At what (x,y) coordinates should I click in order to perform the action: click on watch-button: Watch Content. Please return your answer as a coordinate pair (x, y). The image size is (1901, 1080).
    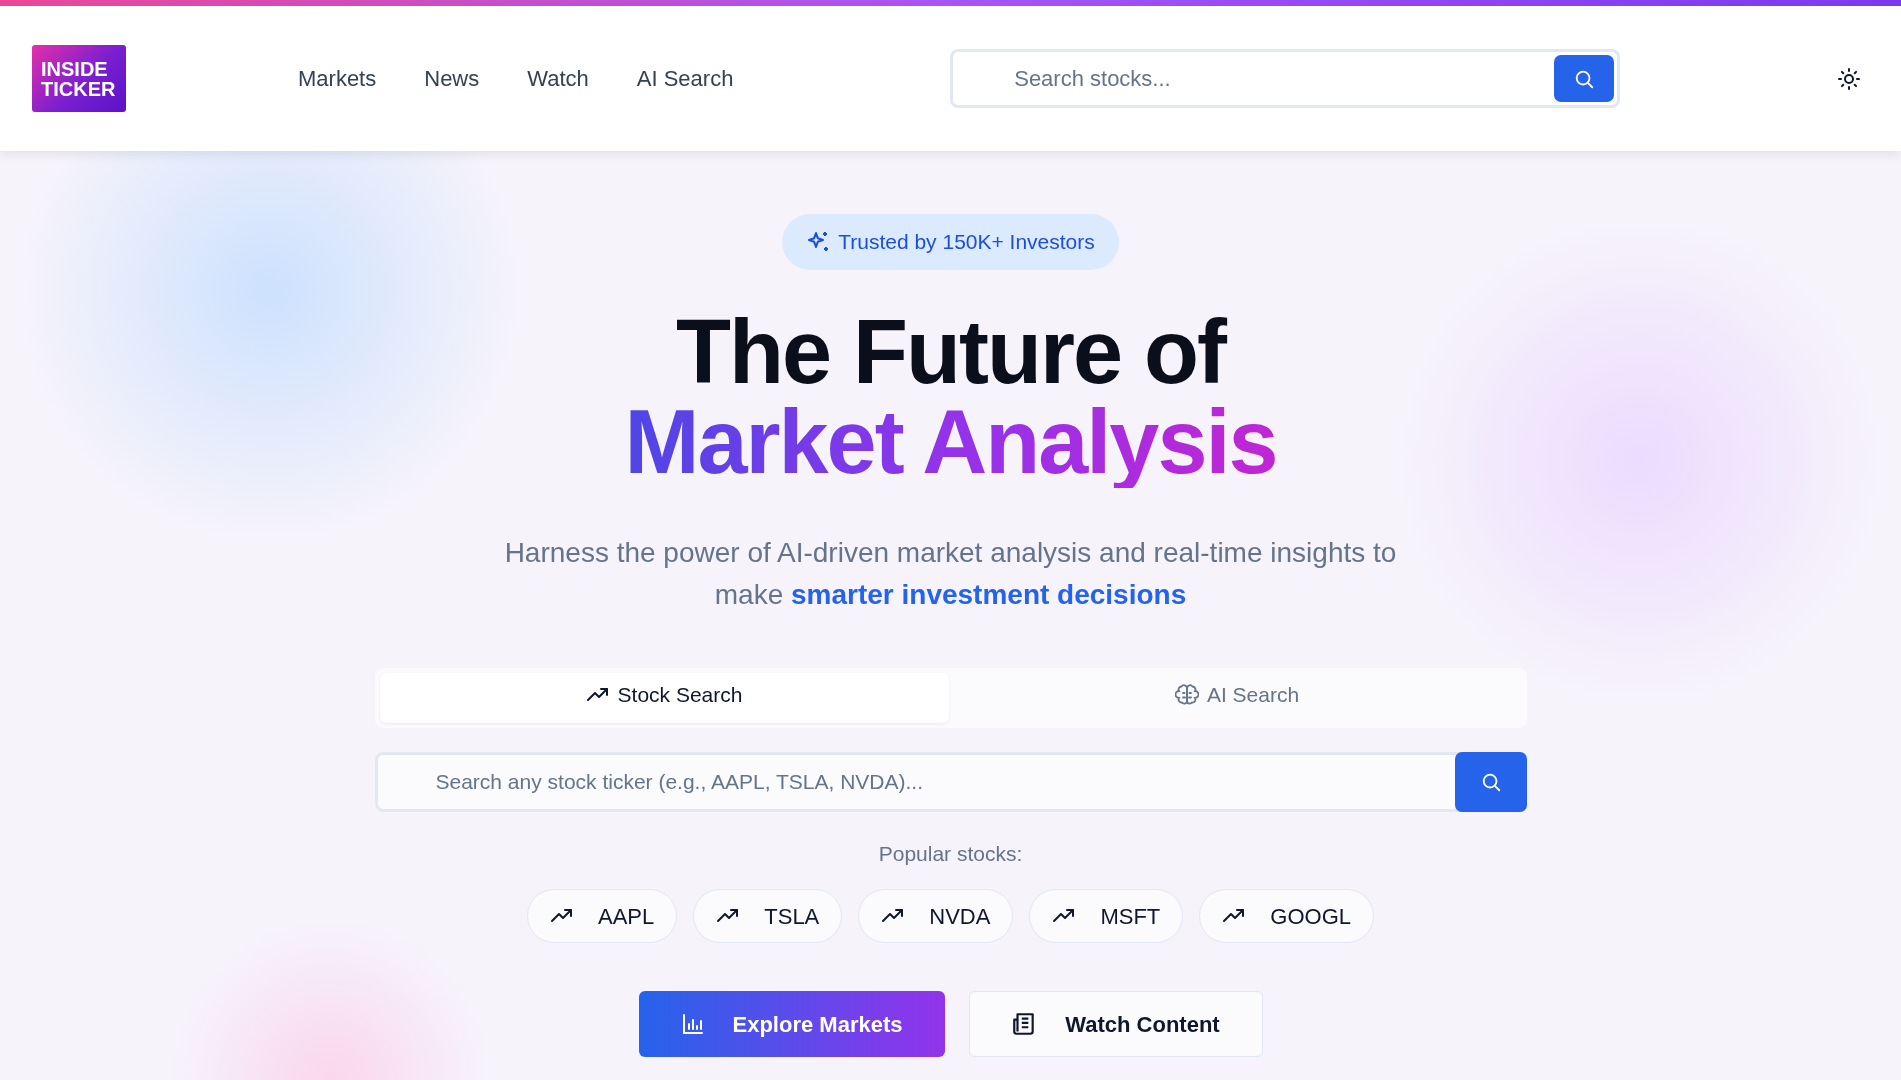
    Looking at the image, I should click on (1115, 1024).